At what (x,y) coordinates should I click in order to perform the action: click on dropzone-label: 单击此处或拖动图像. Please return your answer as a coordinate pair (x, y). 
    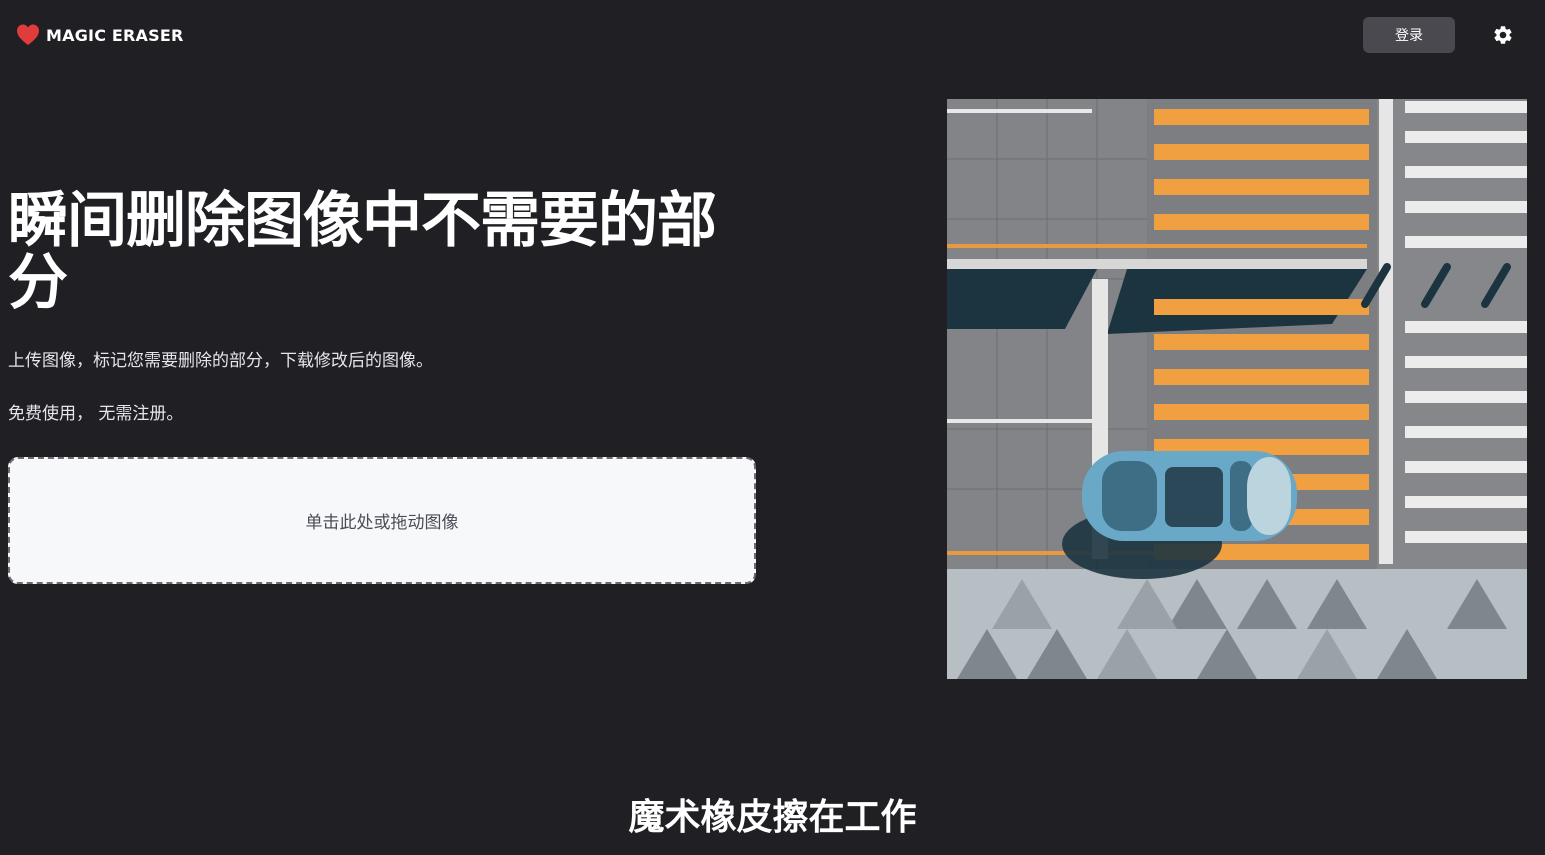
    Looking at the image, I should click on (382, 523).